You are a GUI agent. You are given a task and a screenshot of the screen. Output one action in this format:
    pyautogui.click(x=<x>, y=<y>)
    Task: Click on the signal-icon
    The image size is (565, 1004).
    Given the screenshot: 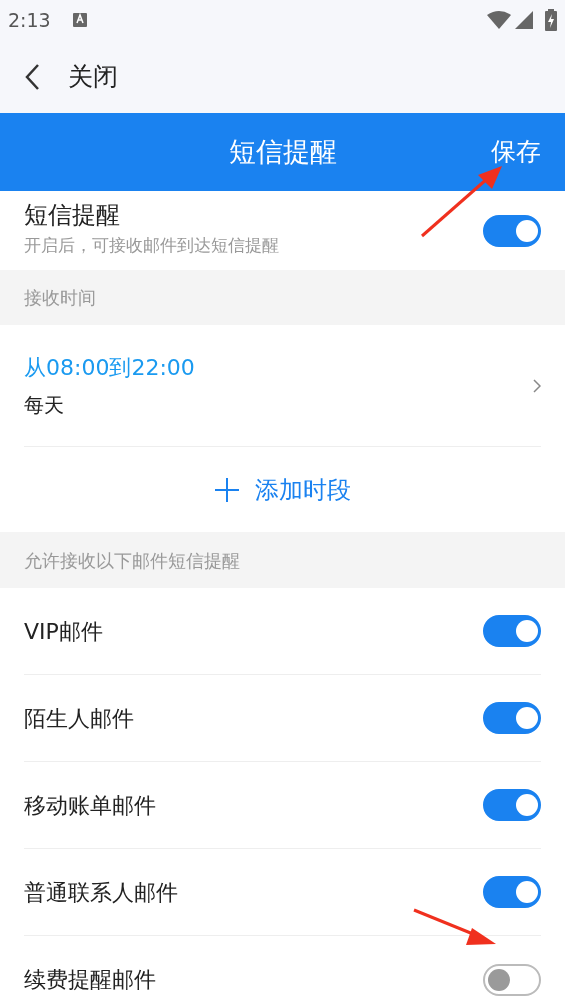 What is the action you would take?
    pyautogui.click(x=524, y=20)
    